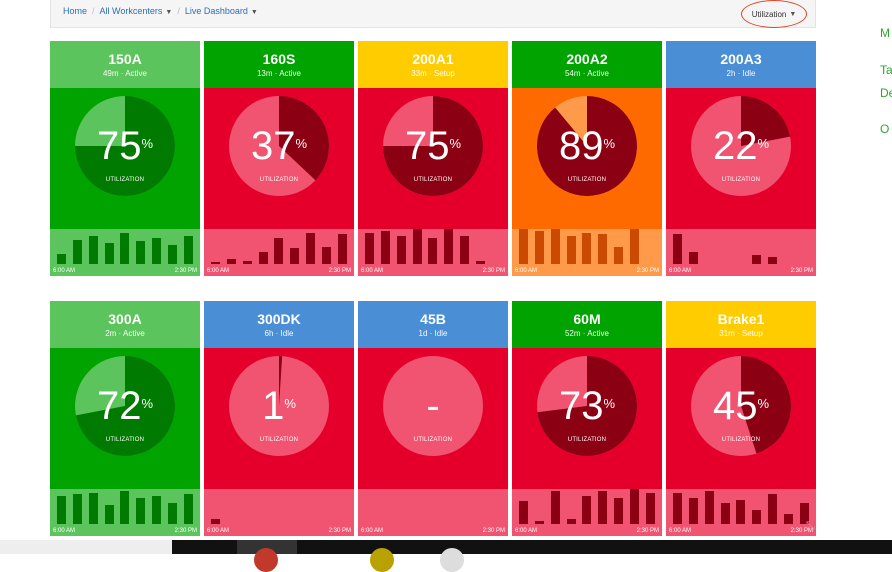  What do you see at coordinates (279, 333) in the screenshot?
I see `workcenter-status: 6h · Idle` at bounding box center [279, 333].